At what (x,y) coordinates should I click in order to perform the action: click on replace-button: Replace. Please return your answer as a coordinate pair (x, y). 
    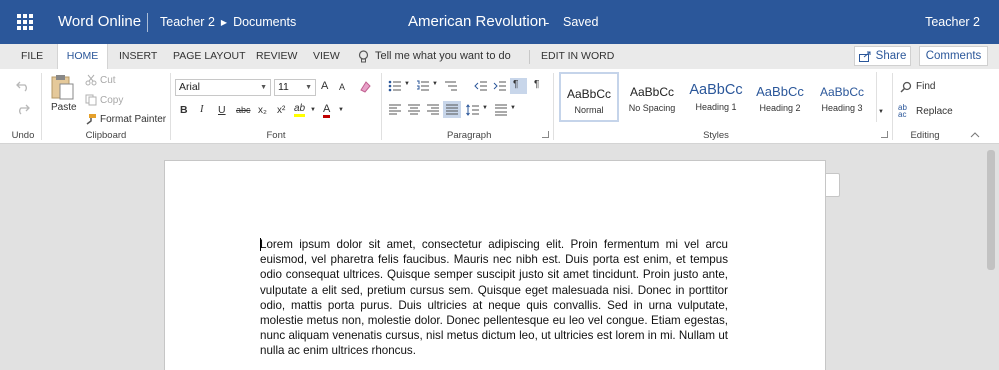
    Looking at the image, I should click on (934, 111).